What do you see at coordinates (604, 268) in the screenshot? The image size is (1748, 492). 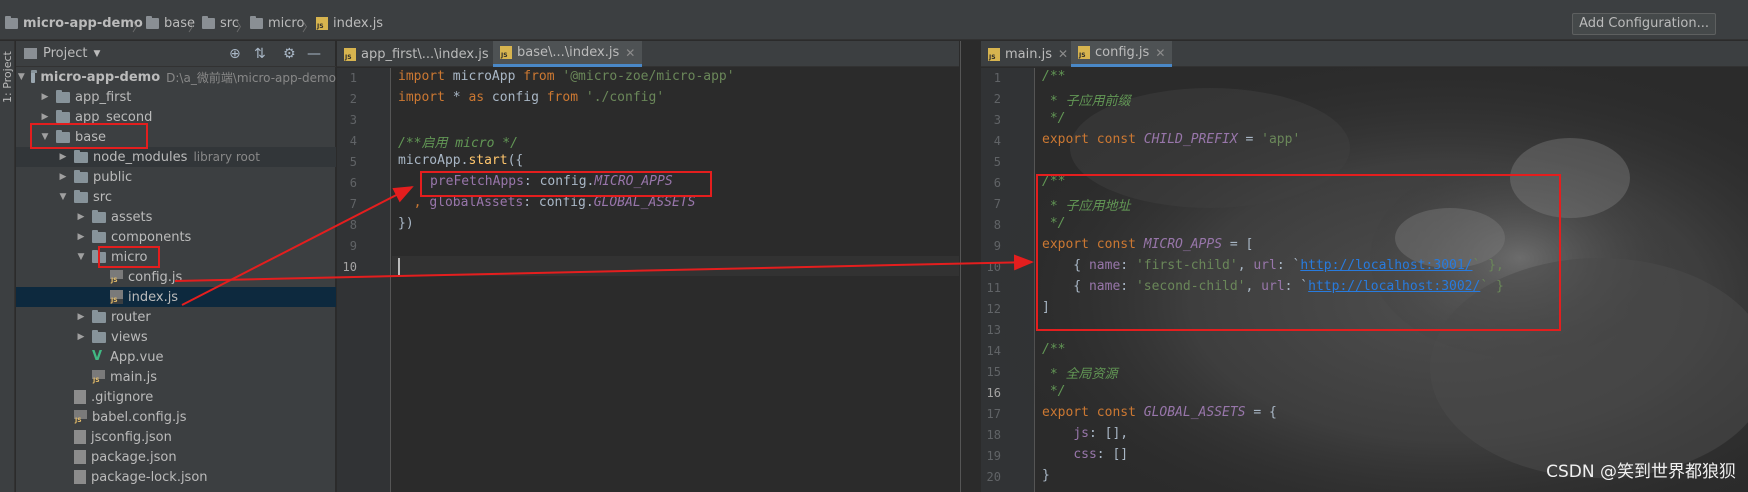 I see `arrow-config-to-micro-apps` at bounding box center [604, 268].